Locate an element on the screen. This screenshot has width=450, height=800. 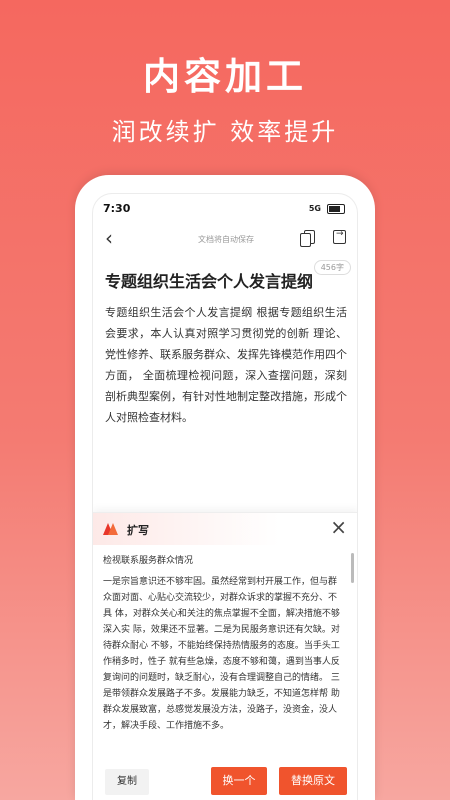
panel-scrollbar is located at coordinates (352, 568).